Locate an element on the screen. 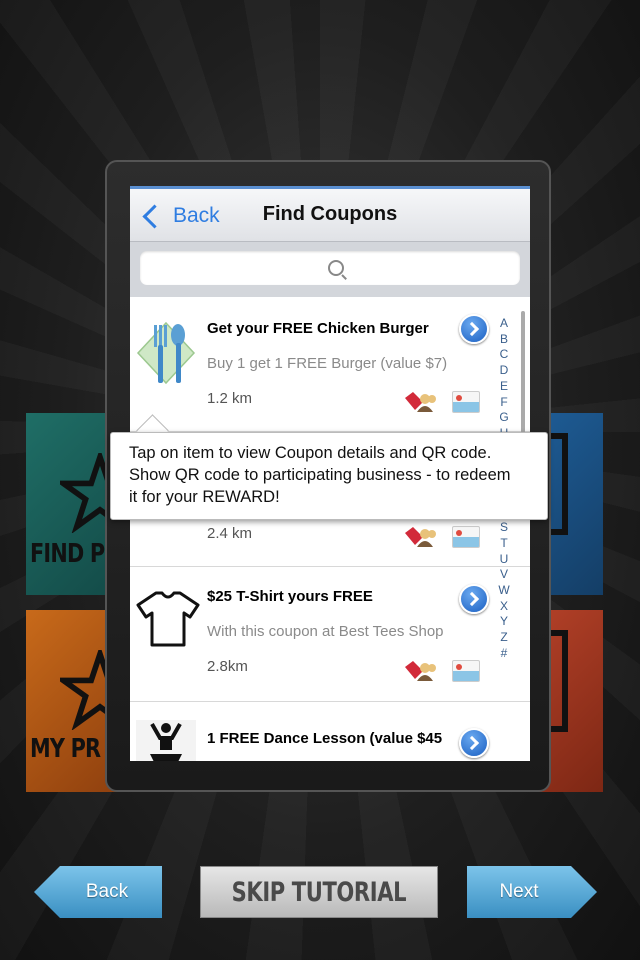  section-index-letter: A is located at coordinates (504, 324).